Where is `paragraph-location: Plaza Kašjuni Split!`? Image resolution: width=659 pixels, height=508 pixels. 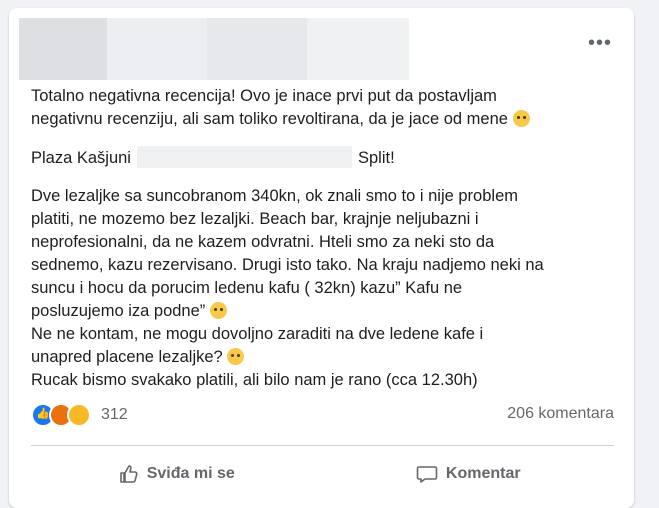
paragraph-location: Plaza Kašjuni Split! is located at coordinates (331, 158).